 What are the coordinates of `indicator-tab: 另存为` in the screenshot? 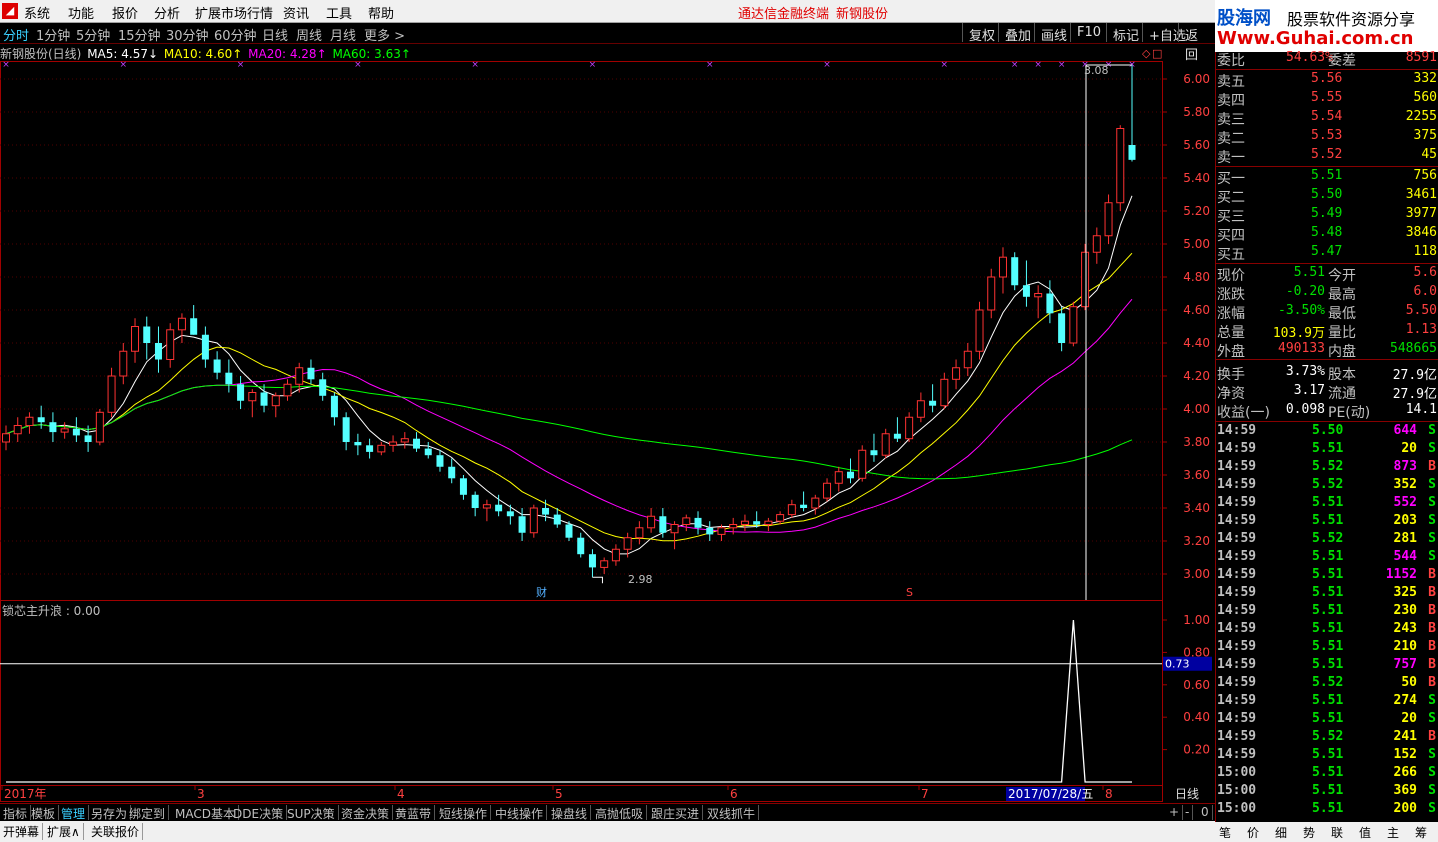 It's located at (110, 813).